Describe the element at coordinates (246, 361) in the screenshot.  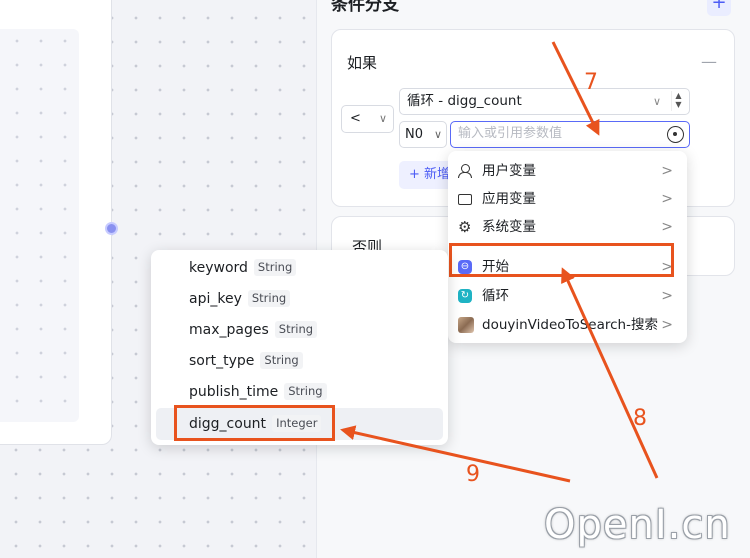
I see `output-item-sort-type: sort_type String` at that location.